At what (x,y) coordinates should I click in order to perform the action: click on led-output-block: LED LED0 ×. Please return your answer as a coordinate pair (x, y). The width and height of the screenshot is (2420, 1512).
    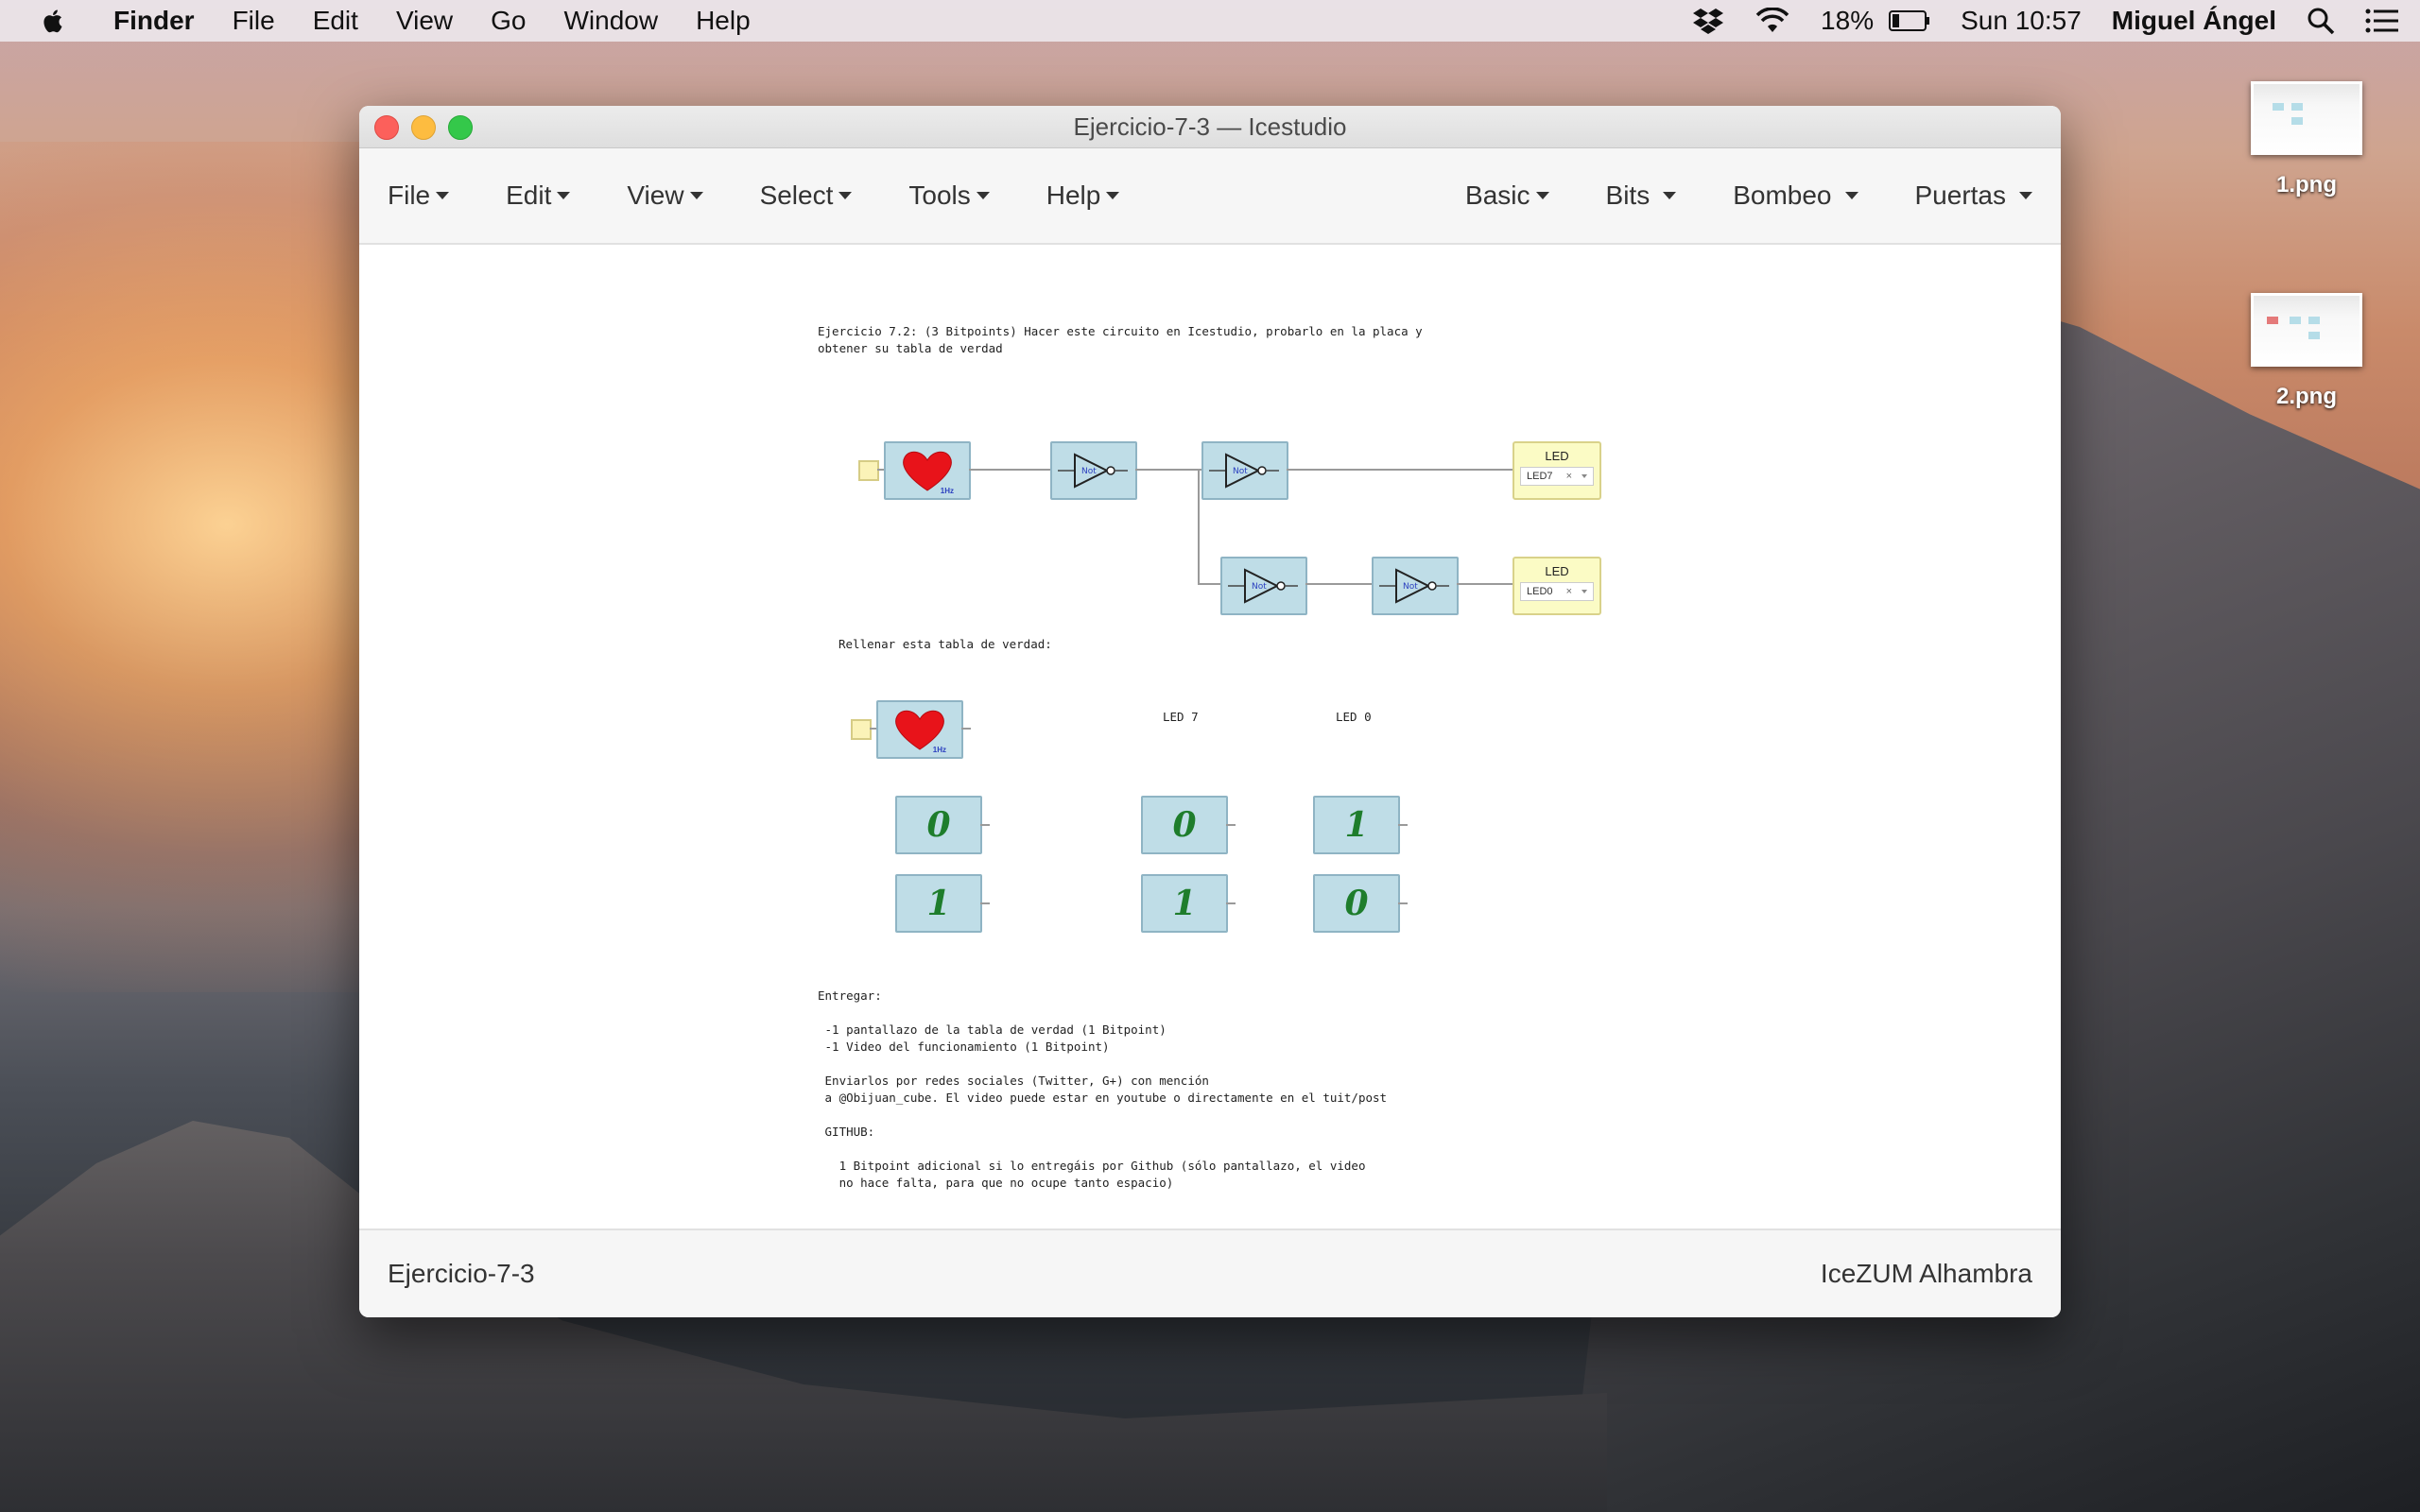
    Looking at the image, I should click on (1556, 586).